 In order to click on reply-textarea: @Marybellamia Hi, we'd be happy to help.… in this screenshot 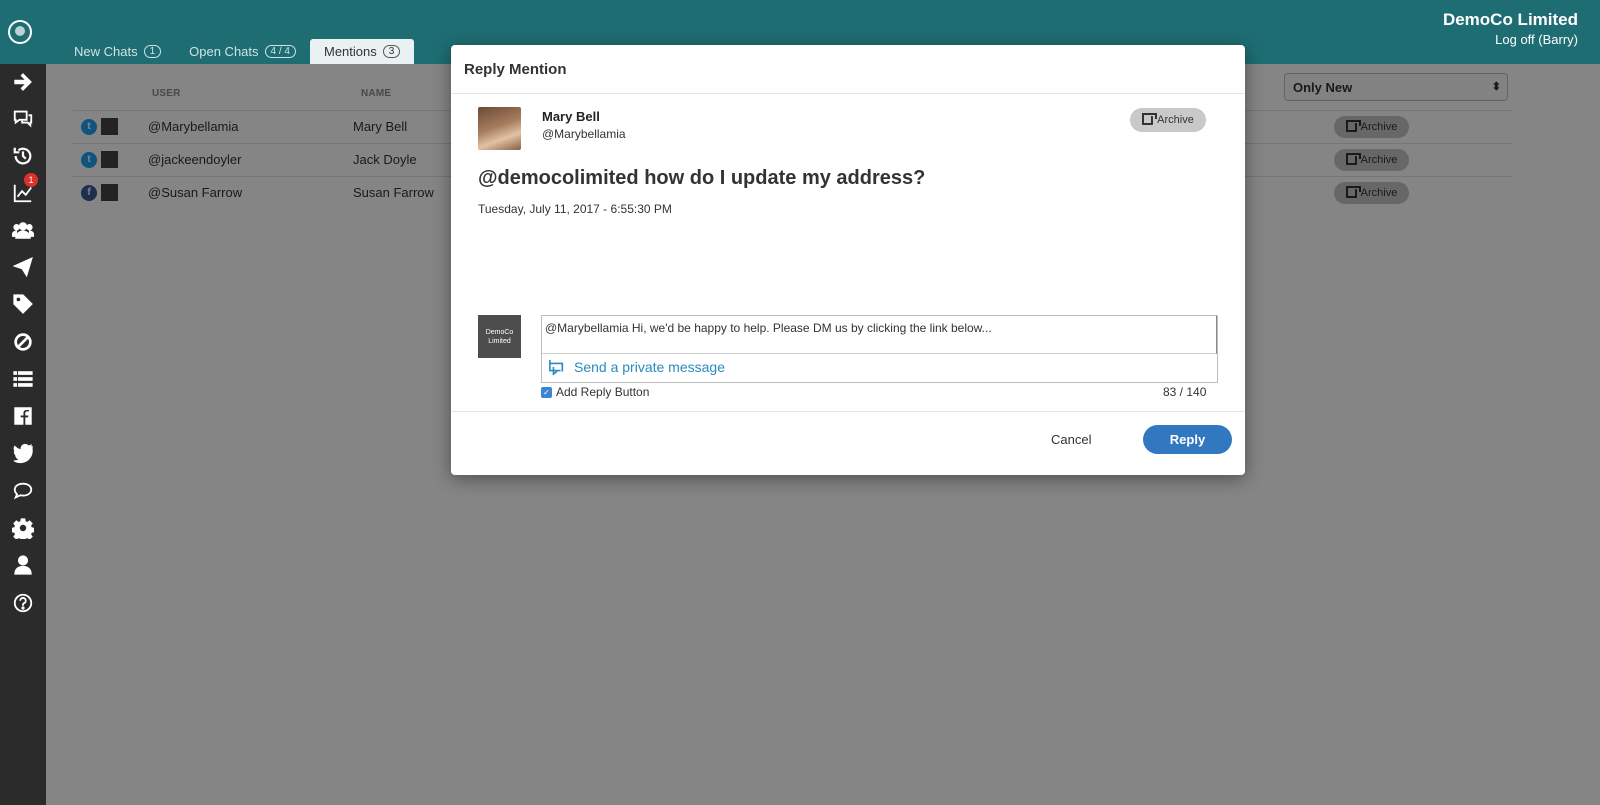, I will do `click(879, 335)`.